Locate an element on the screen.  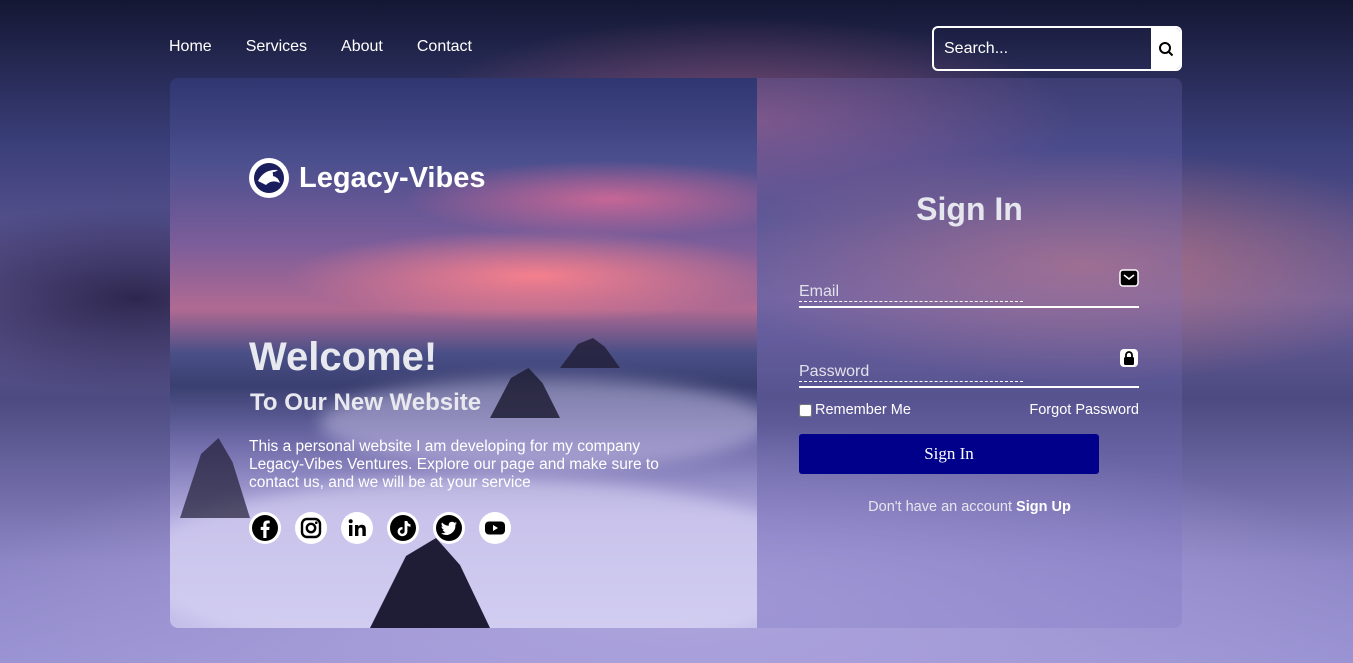
email-field-wrapper is located at coordinates (969, 288).